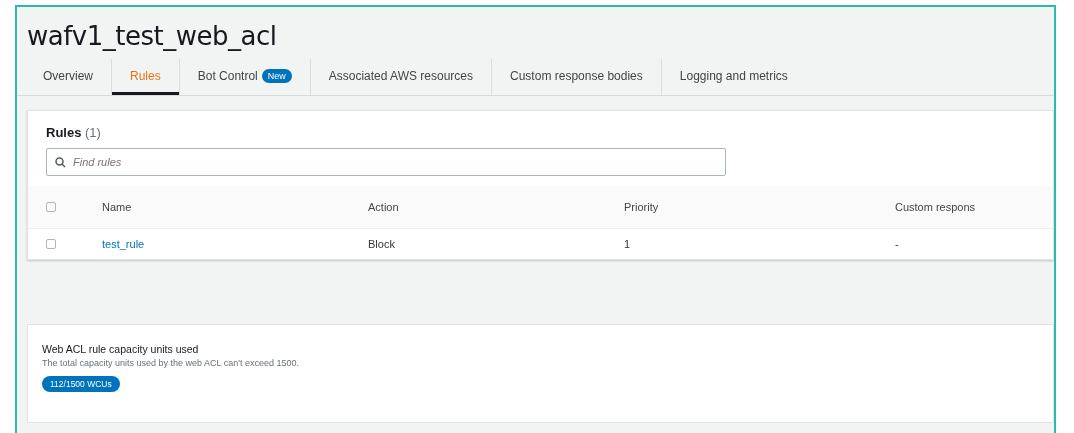 The height and width of the screenshot is (433, 1074). What do you see at coordinates (123, 244) in the screenshot?
I see `rule-link: test_rule` at bounding box center [123, 244].